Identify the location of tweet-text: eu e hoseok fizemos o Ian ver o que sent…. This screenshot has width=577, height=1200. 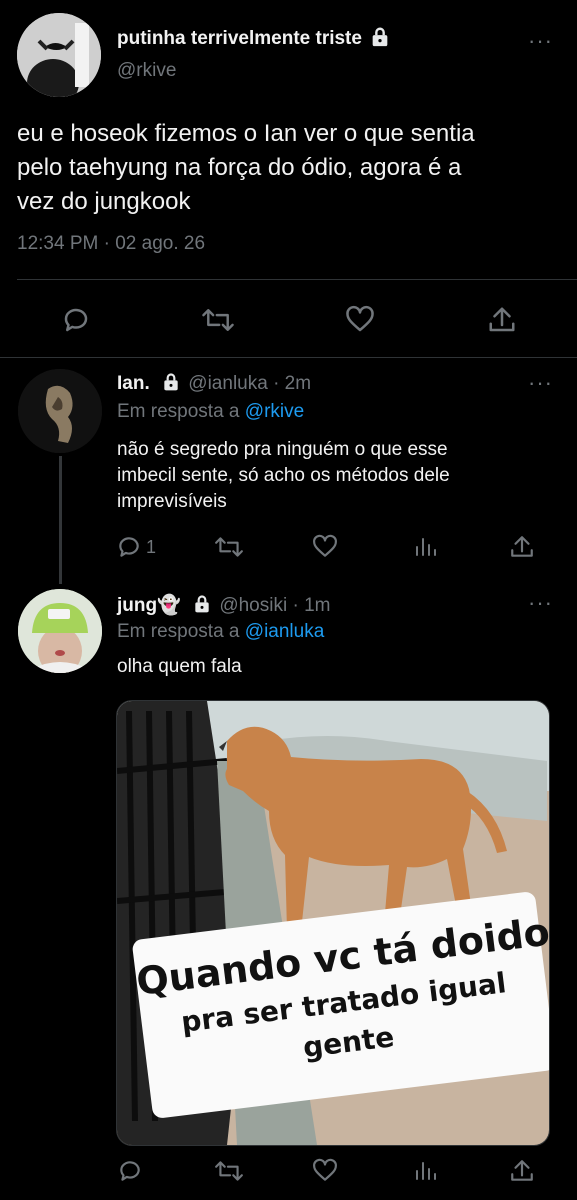
(246, 168).